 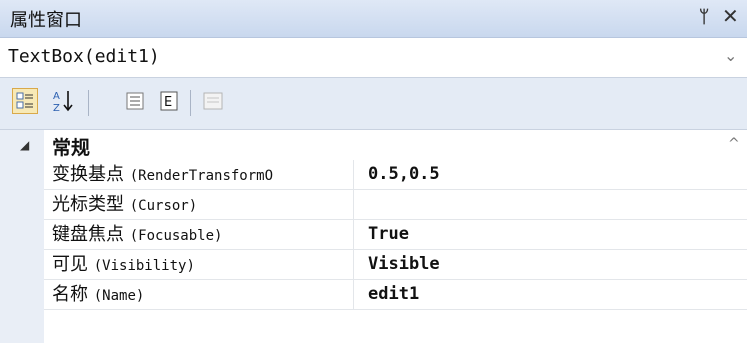 I want to click on categorized-button, so click(x=25, y=101).